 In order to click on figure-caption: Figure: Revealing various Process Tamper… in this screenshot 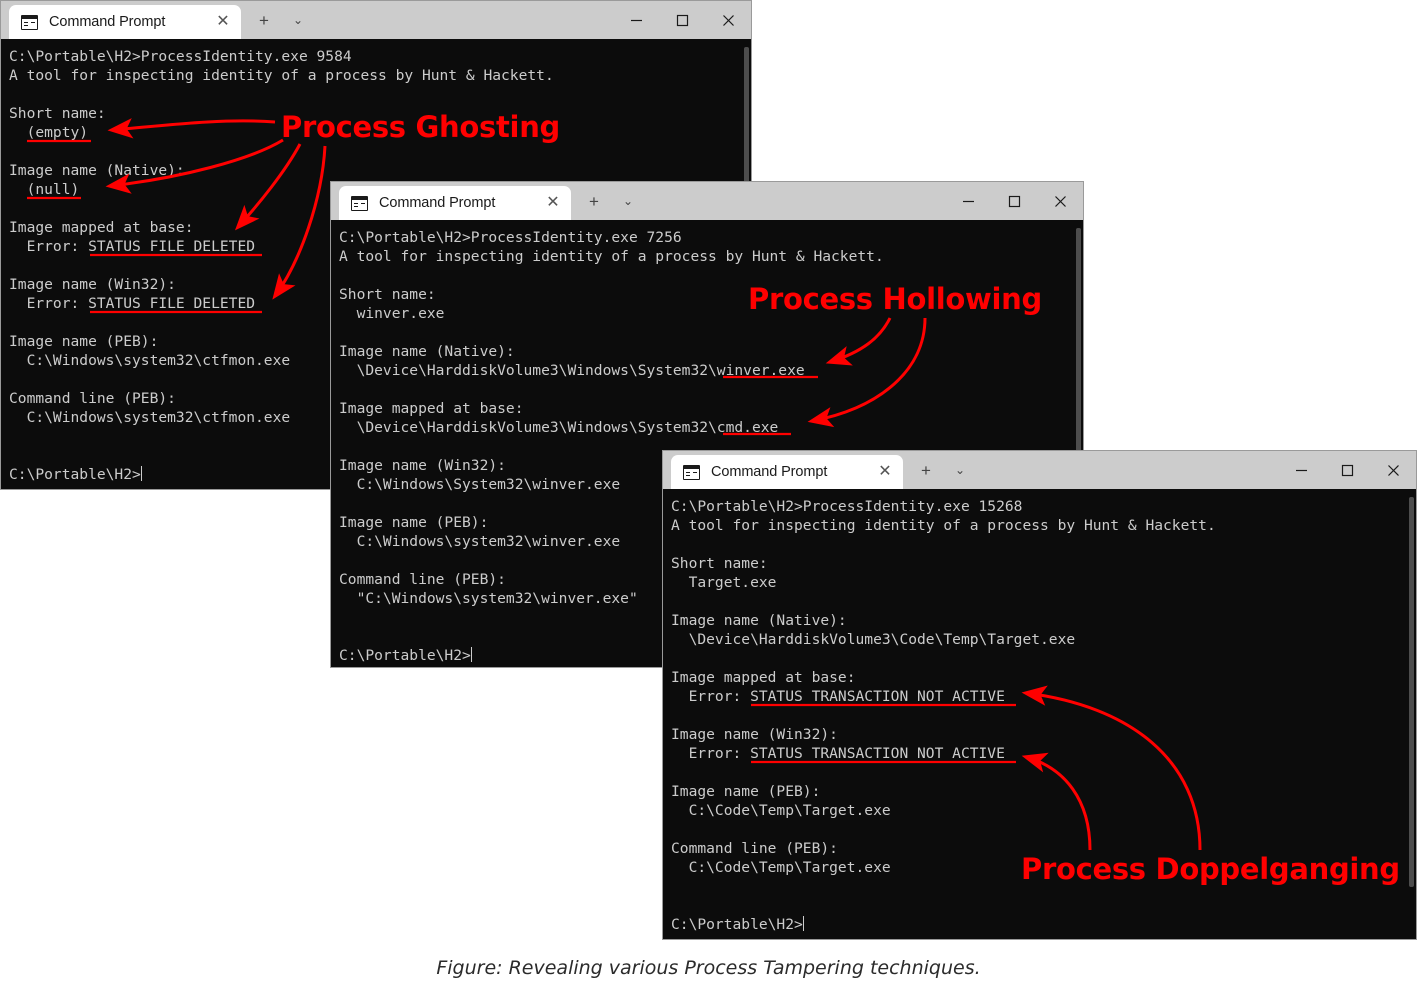, I will do `click(708, 968)`.